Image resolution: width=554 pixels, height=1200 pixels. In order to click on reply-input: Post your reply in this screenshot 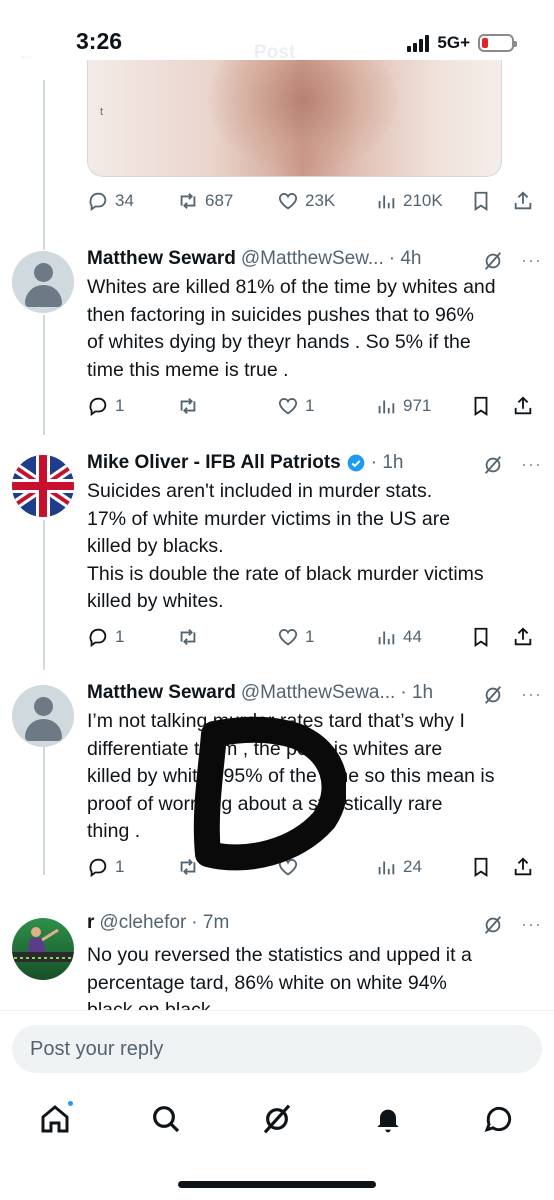, I will do `click(277, 1049)`.